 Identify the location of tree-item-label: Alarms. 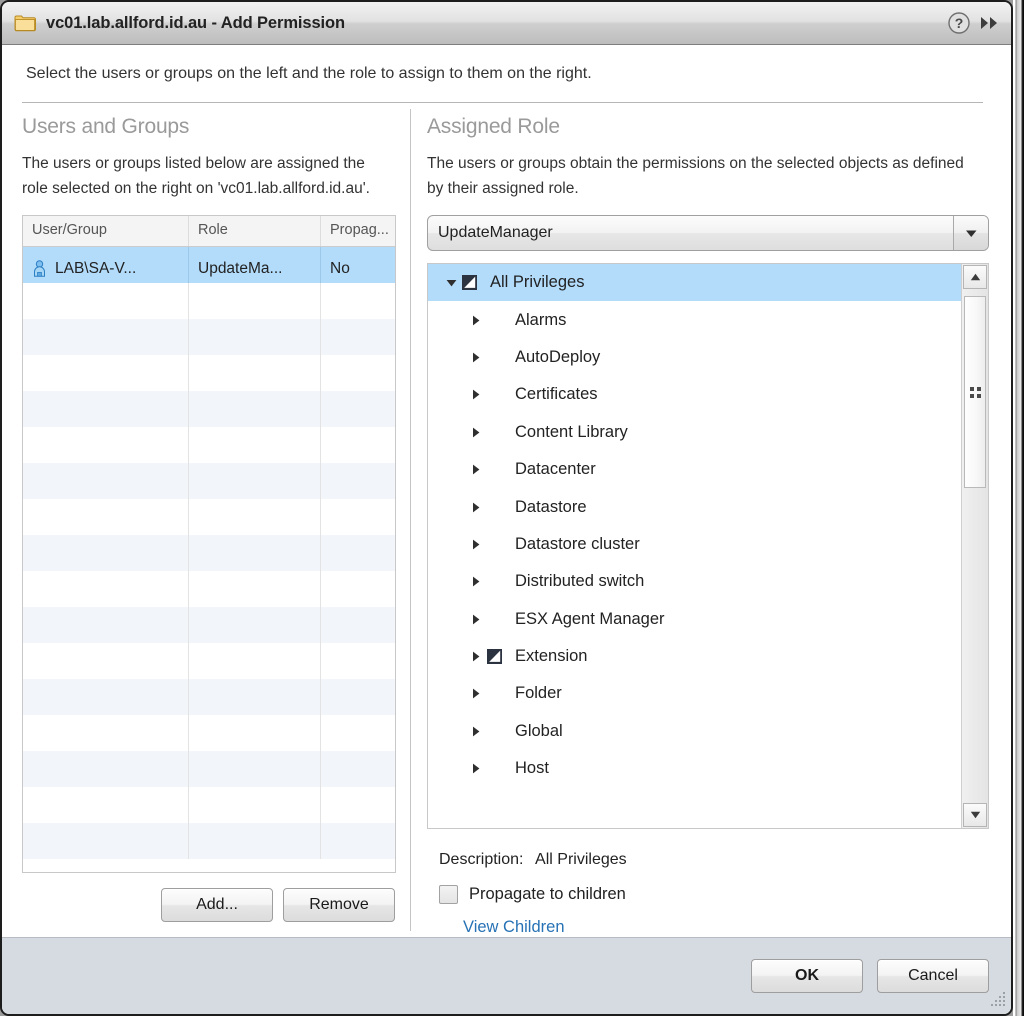
(541, 319).